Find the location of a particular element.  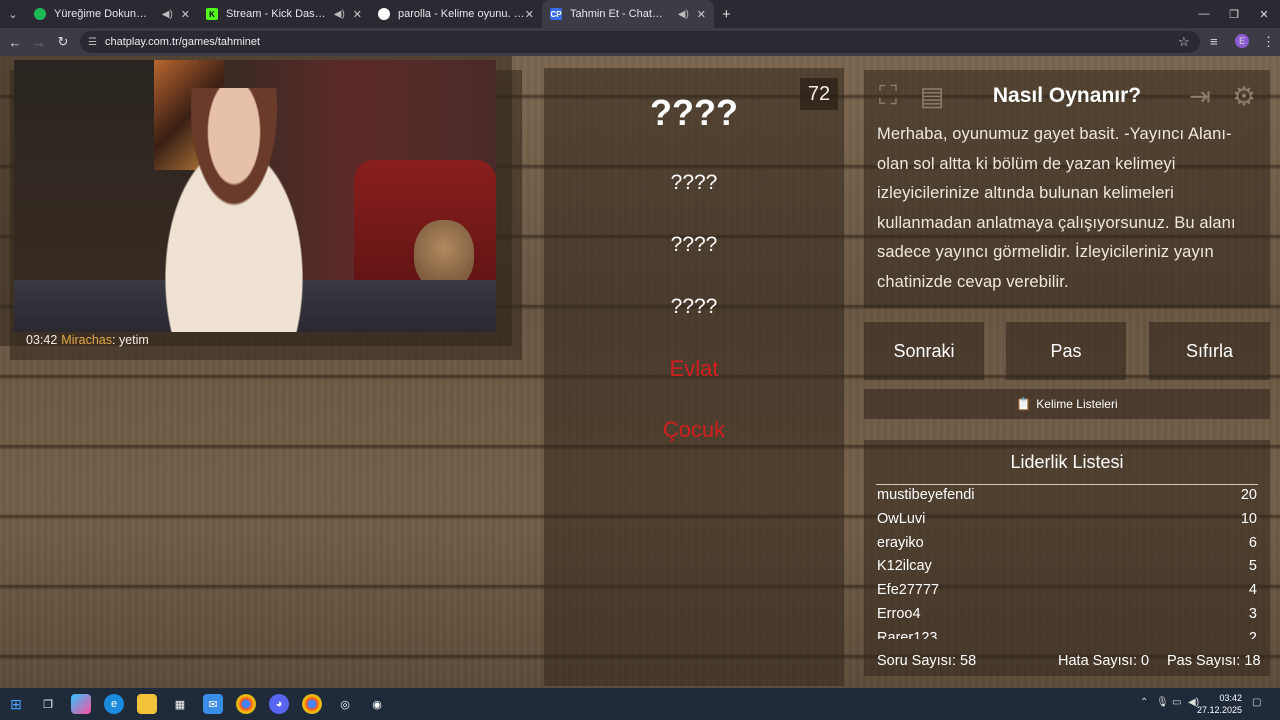

address-bar: ← → ↻ ☰ chatplay.com.tr/games/tahminet is located at coordinates (640, 42).